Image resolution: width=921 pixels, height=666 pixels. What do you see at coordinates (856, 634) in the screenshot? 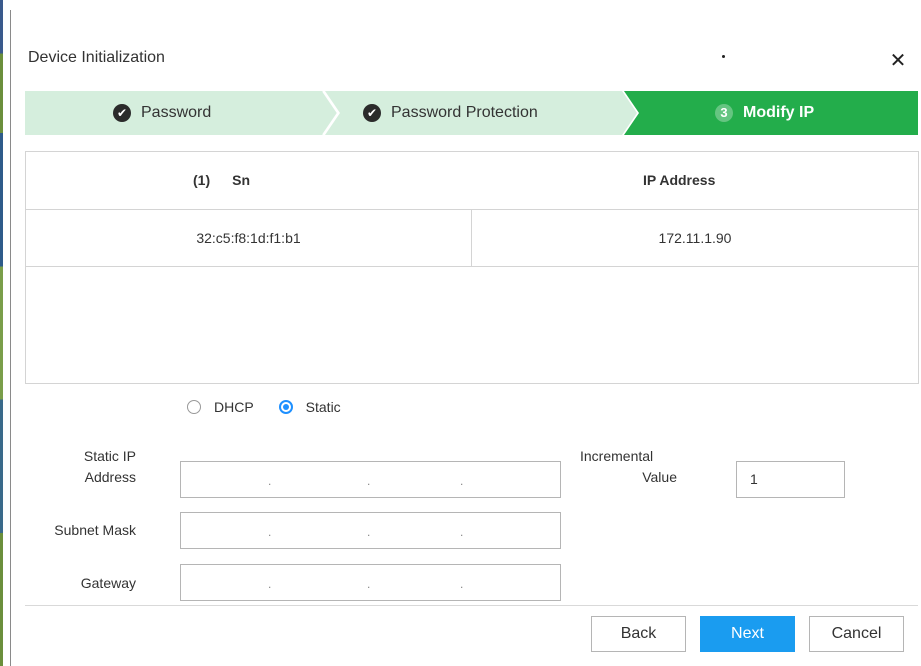
I see `cancel-button: Cancel` at bounding box center [856, 634].